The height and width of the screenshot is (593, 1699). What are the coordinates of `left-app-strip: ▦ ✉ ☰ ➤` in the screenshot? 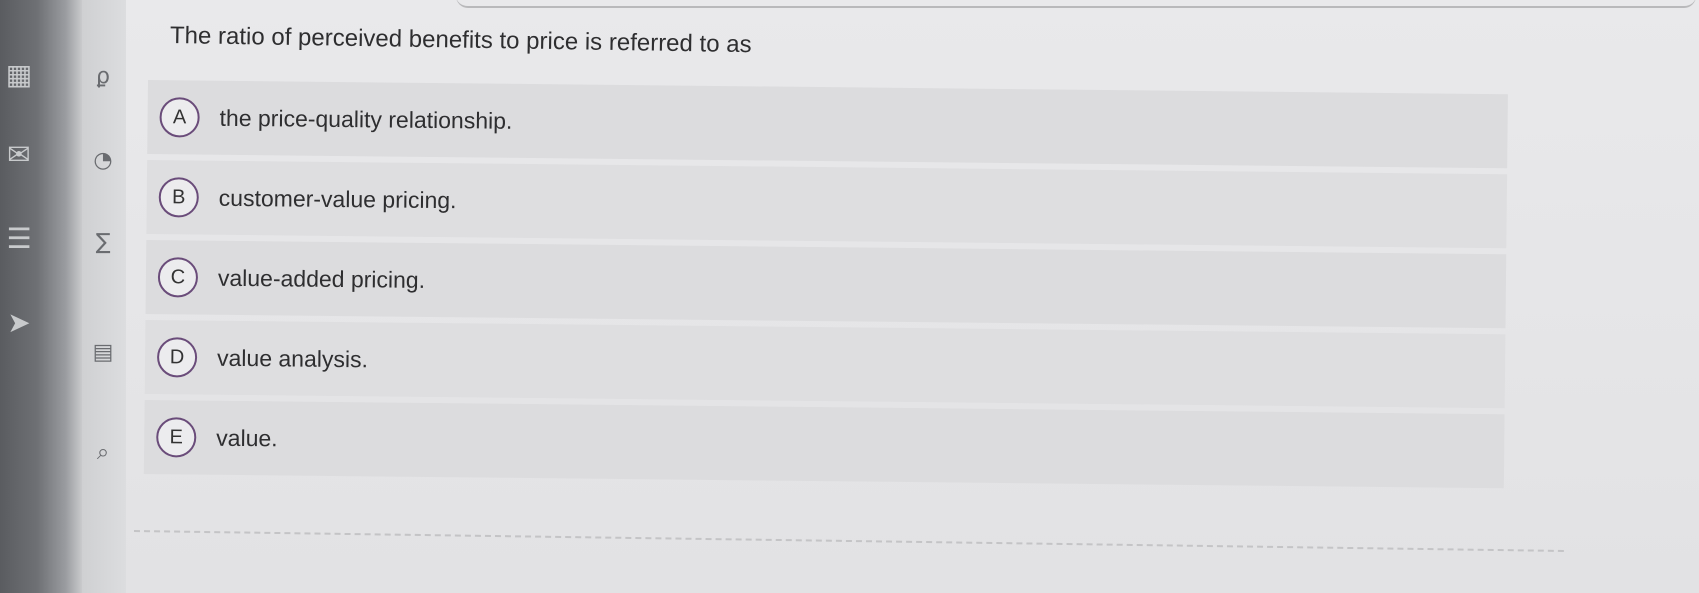 It's located at (41, 296).